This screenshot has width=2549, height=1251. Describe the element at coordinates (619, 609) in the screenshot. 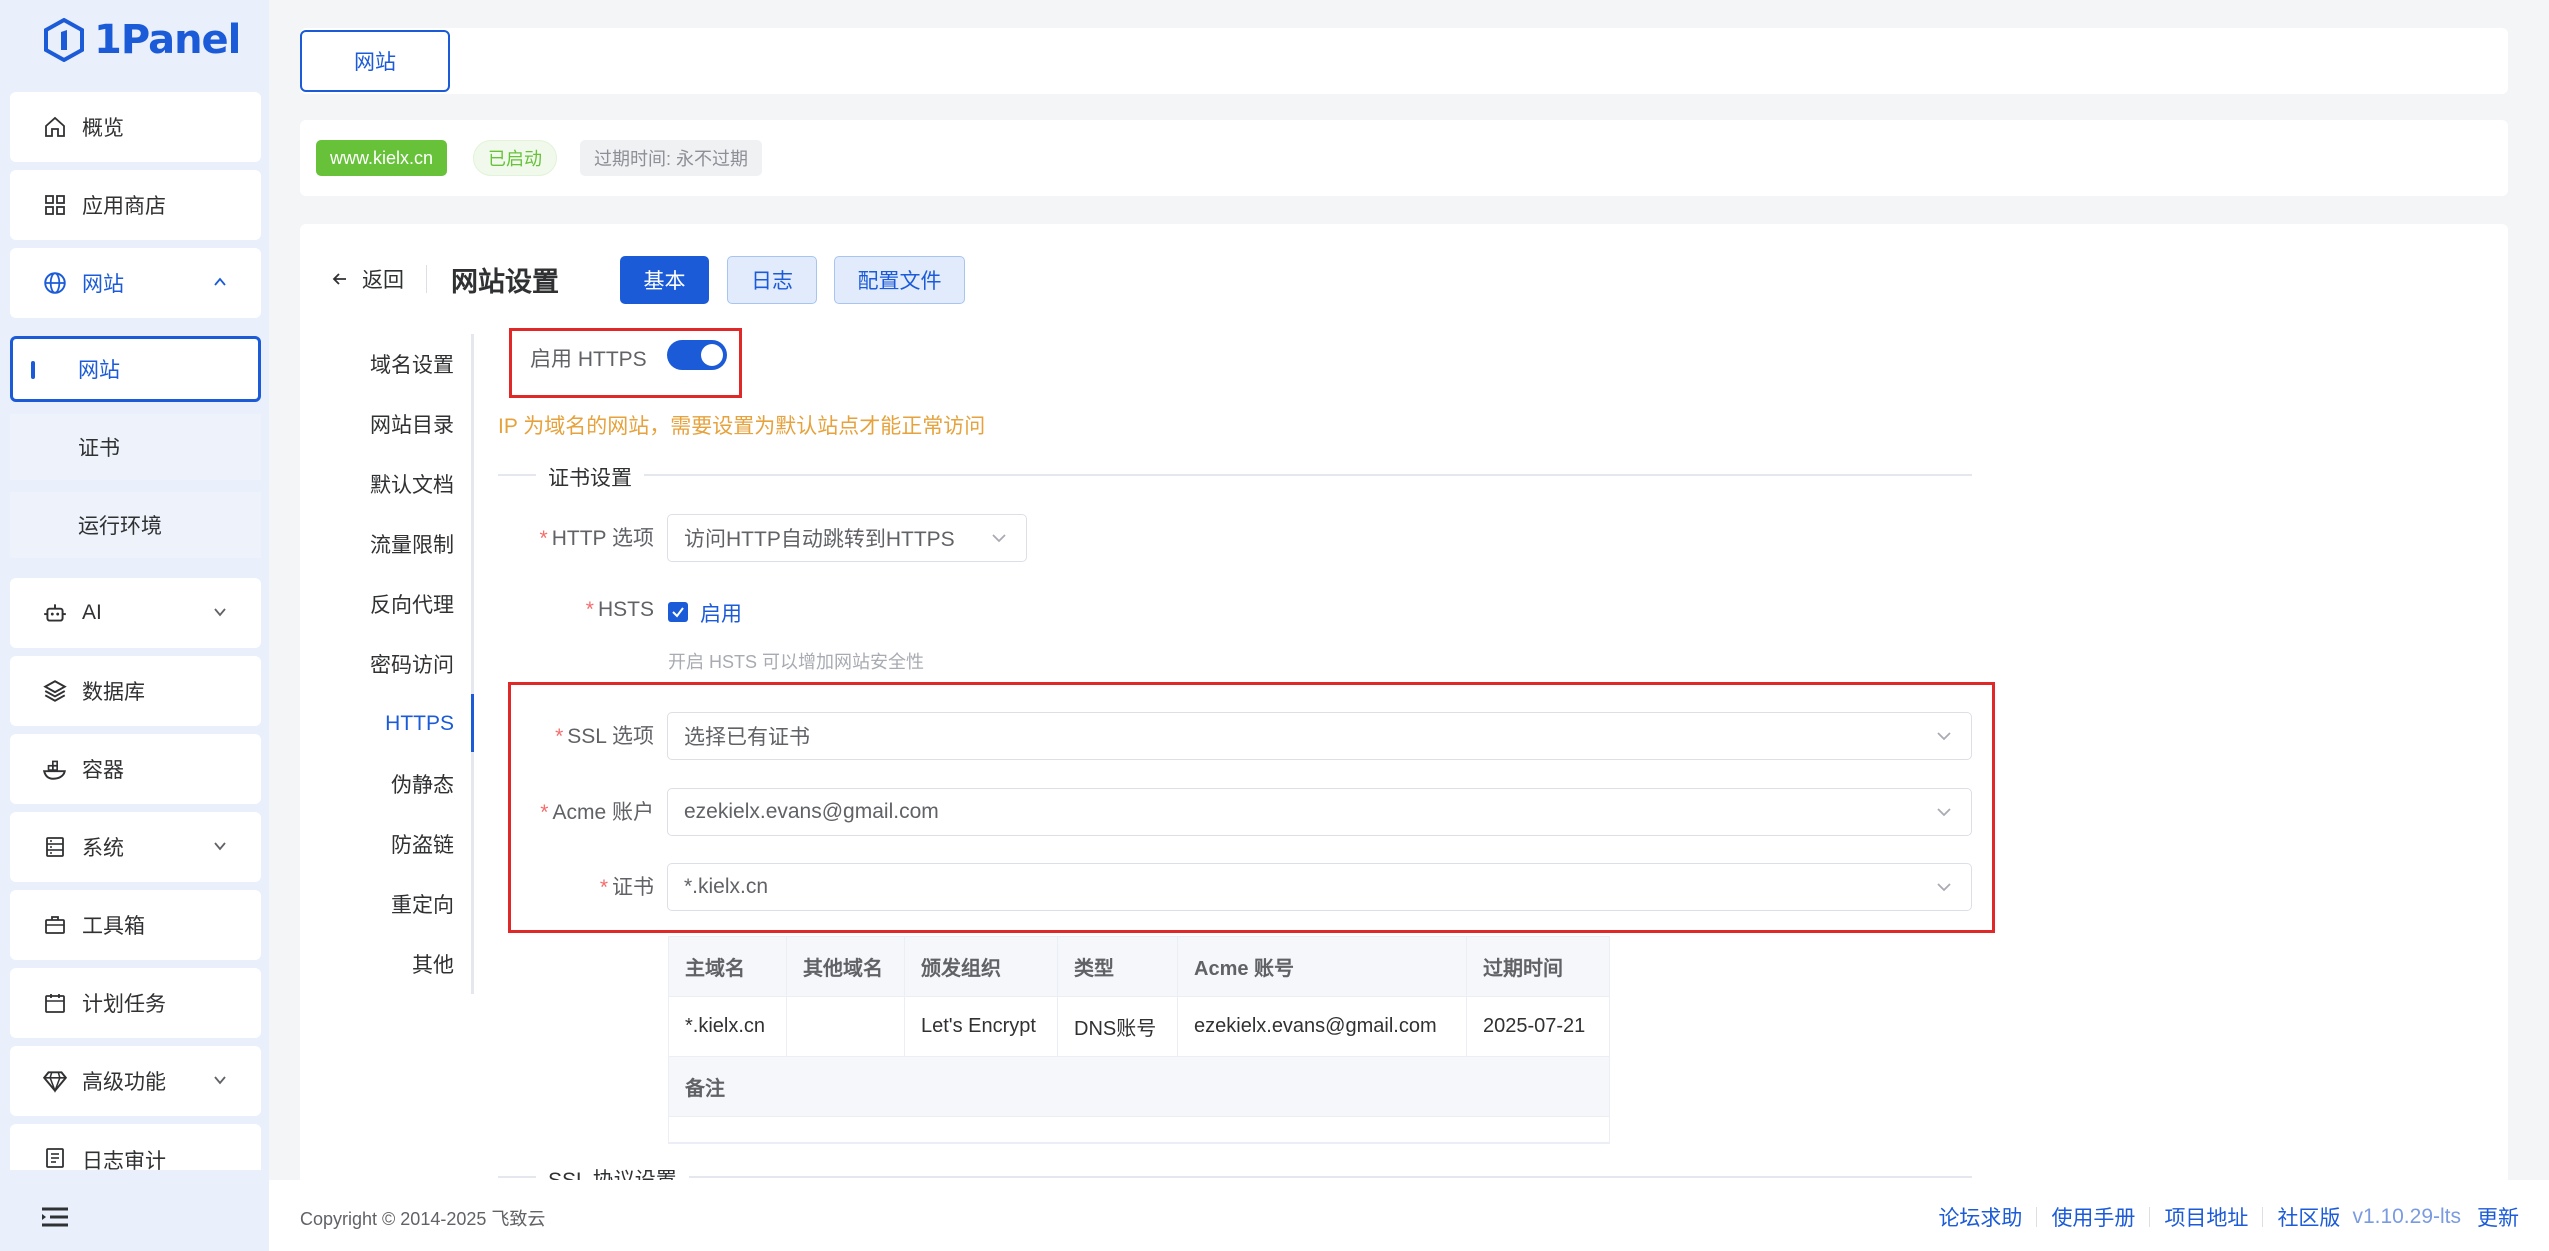

I see `hsts-label: * HSTS` at that location.